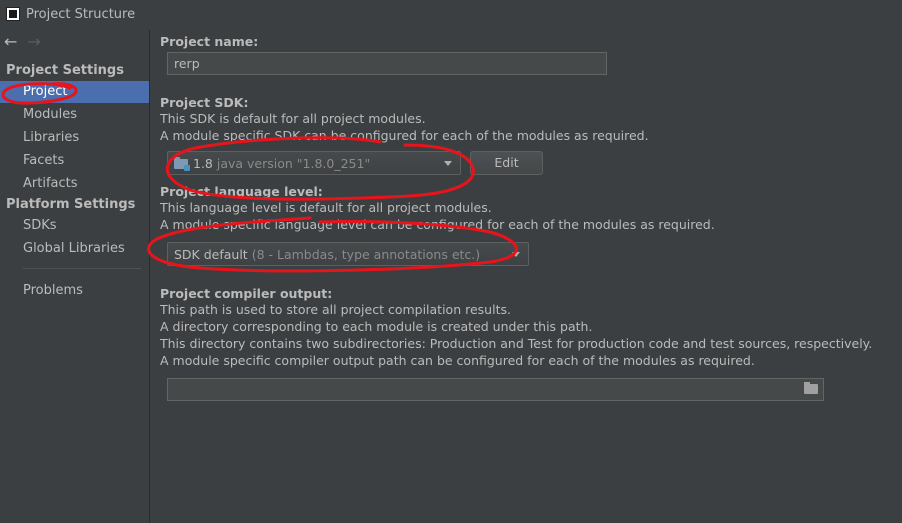 This screenshot has width=902, height=523. Describe the element at coordinates (33, 42) in the screenshot. I see `forward-arrow-icon: →` at that location.